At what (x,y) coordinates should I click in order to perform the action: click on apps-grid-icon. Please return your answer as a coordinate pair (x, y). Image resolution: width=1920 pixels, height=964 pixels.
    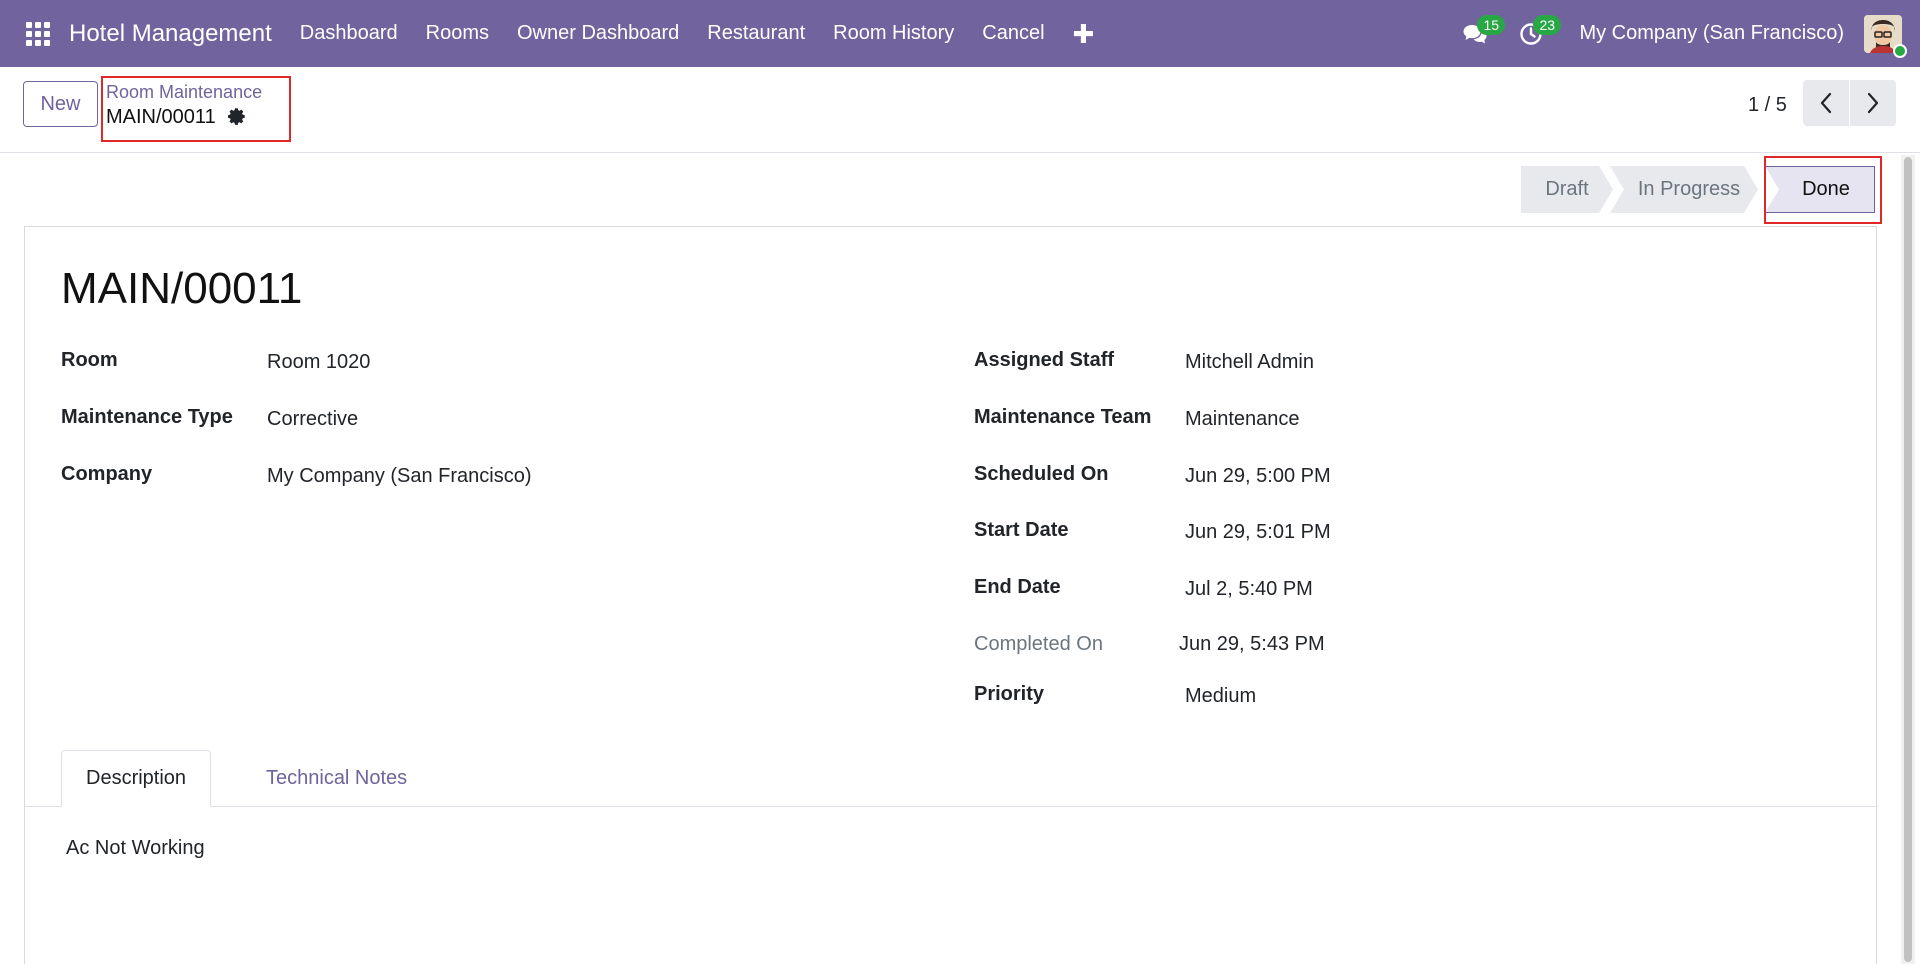
    Looking at the image, I should click on (38, 34).